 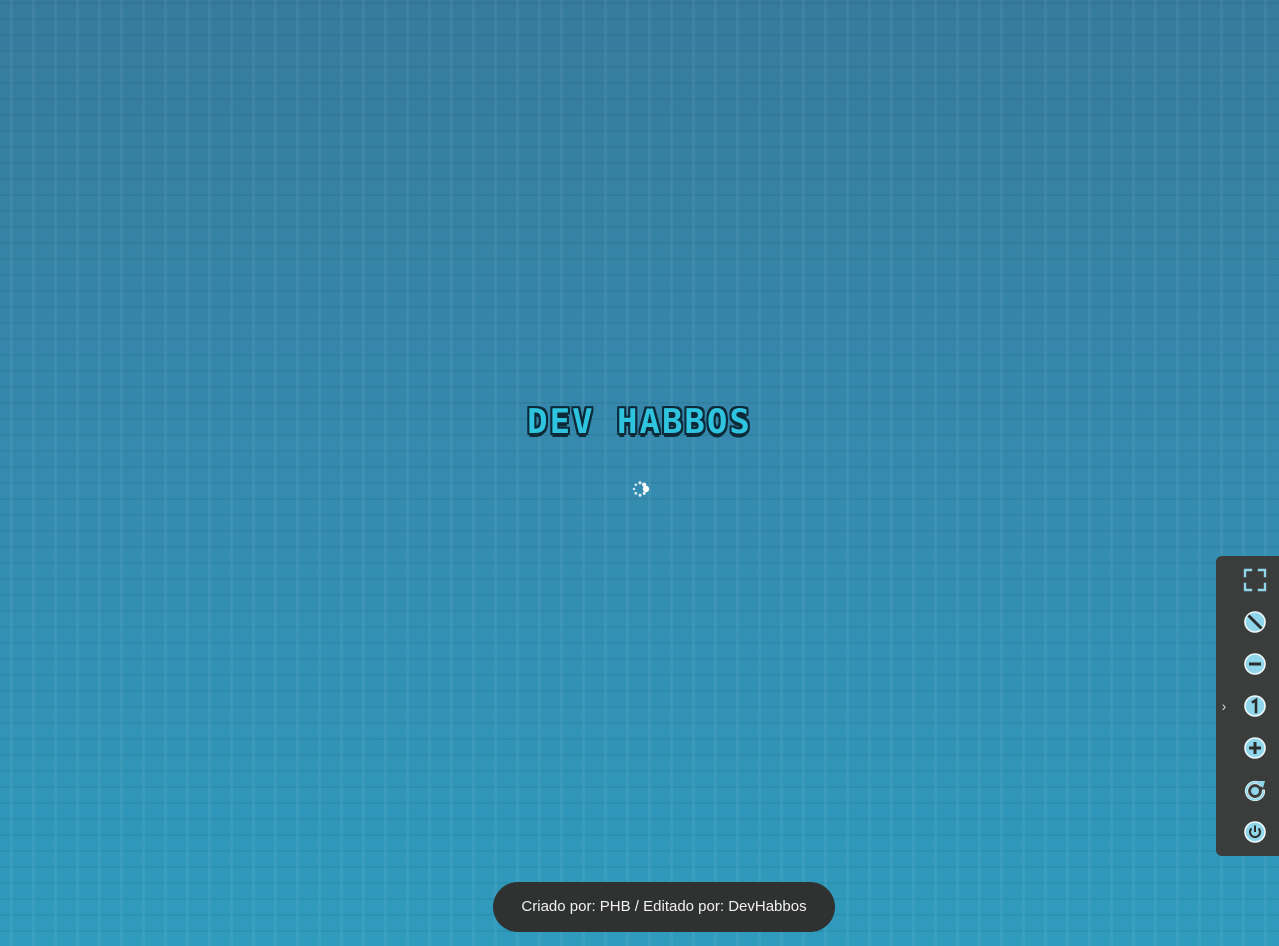 I want to click on loading-spinner-icon, so click(x=640, y=489).